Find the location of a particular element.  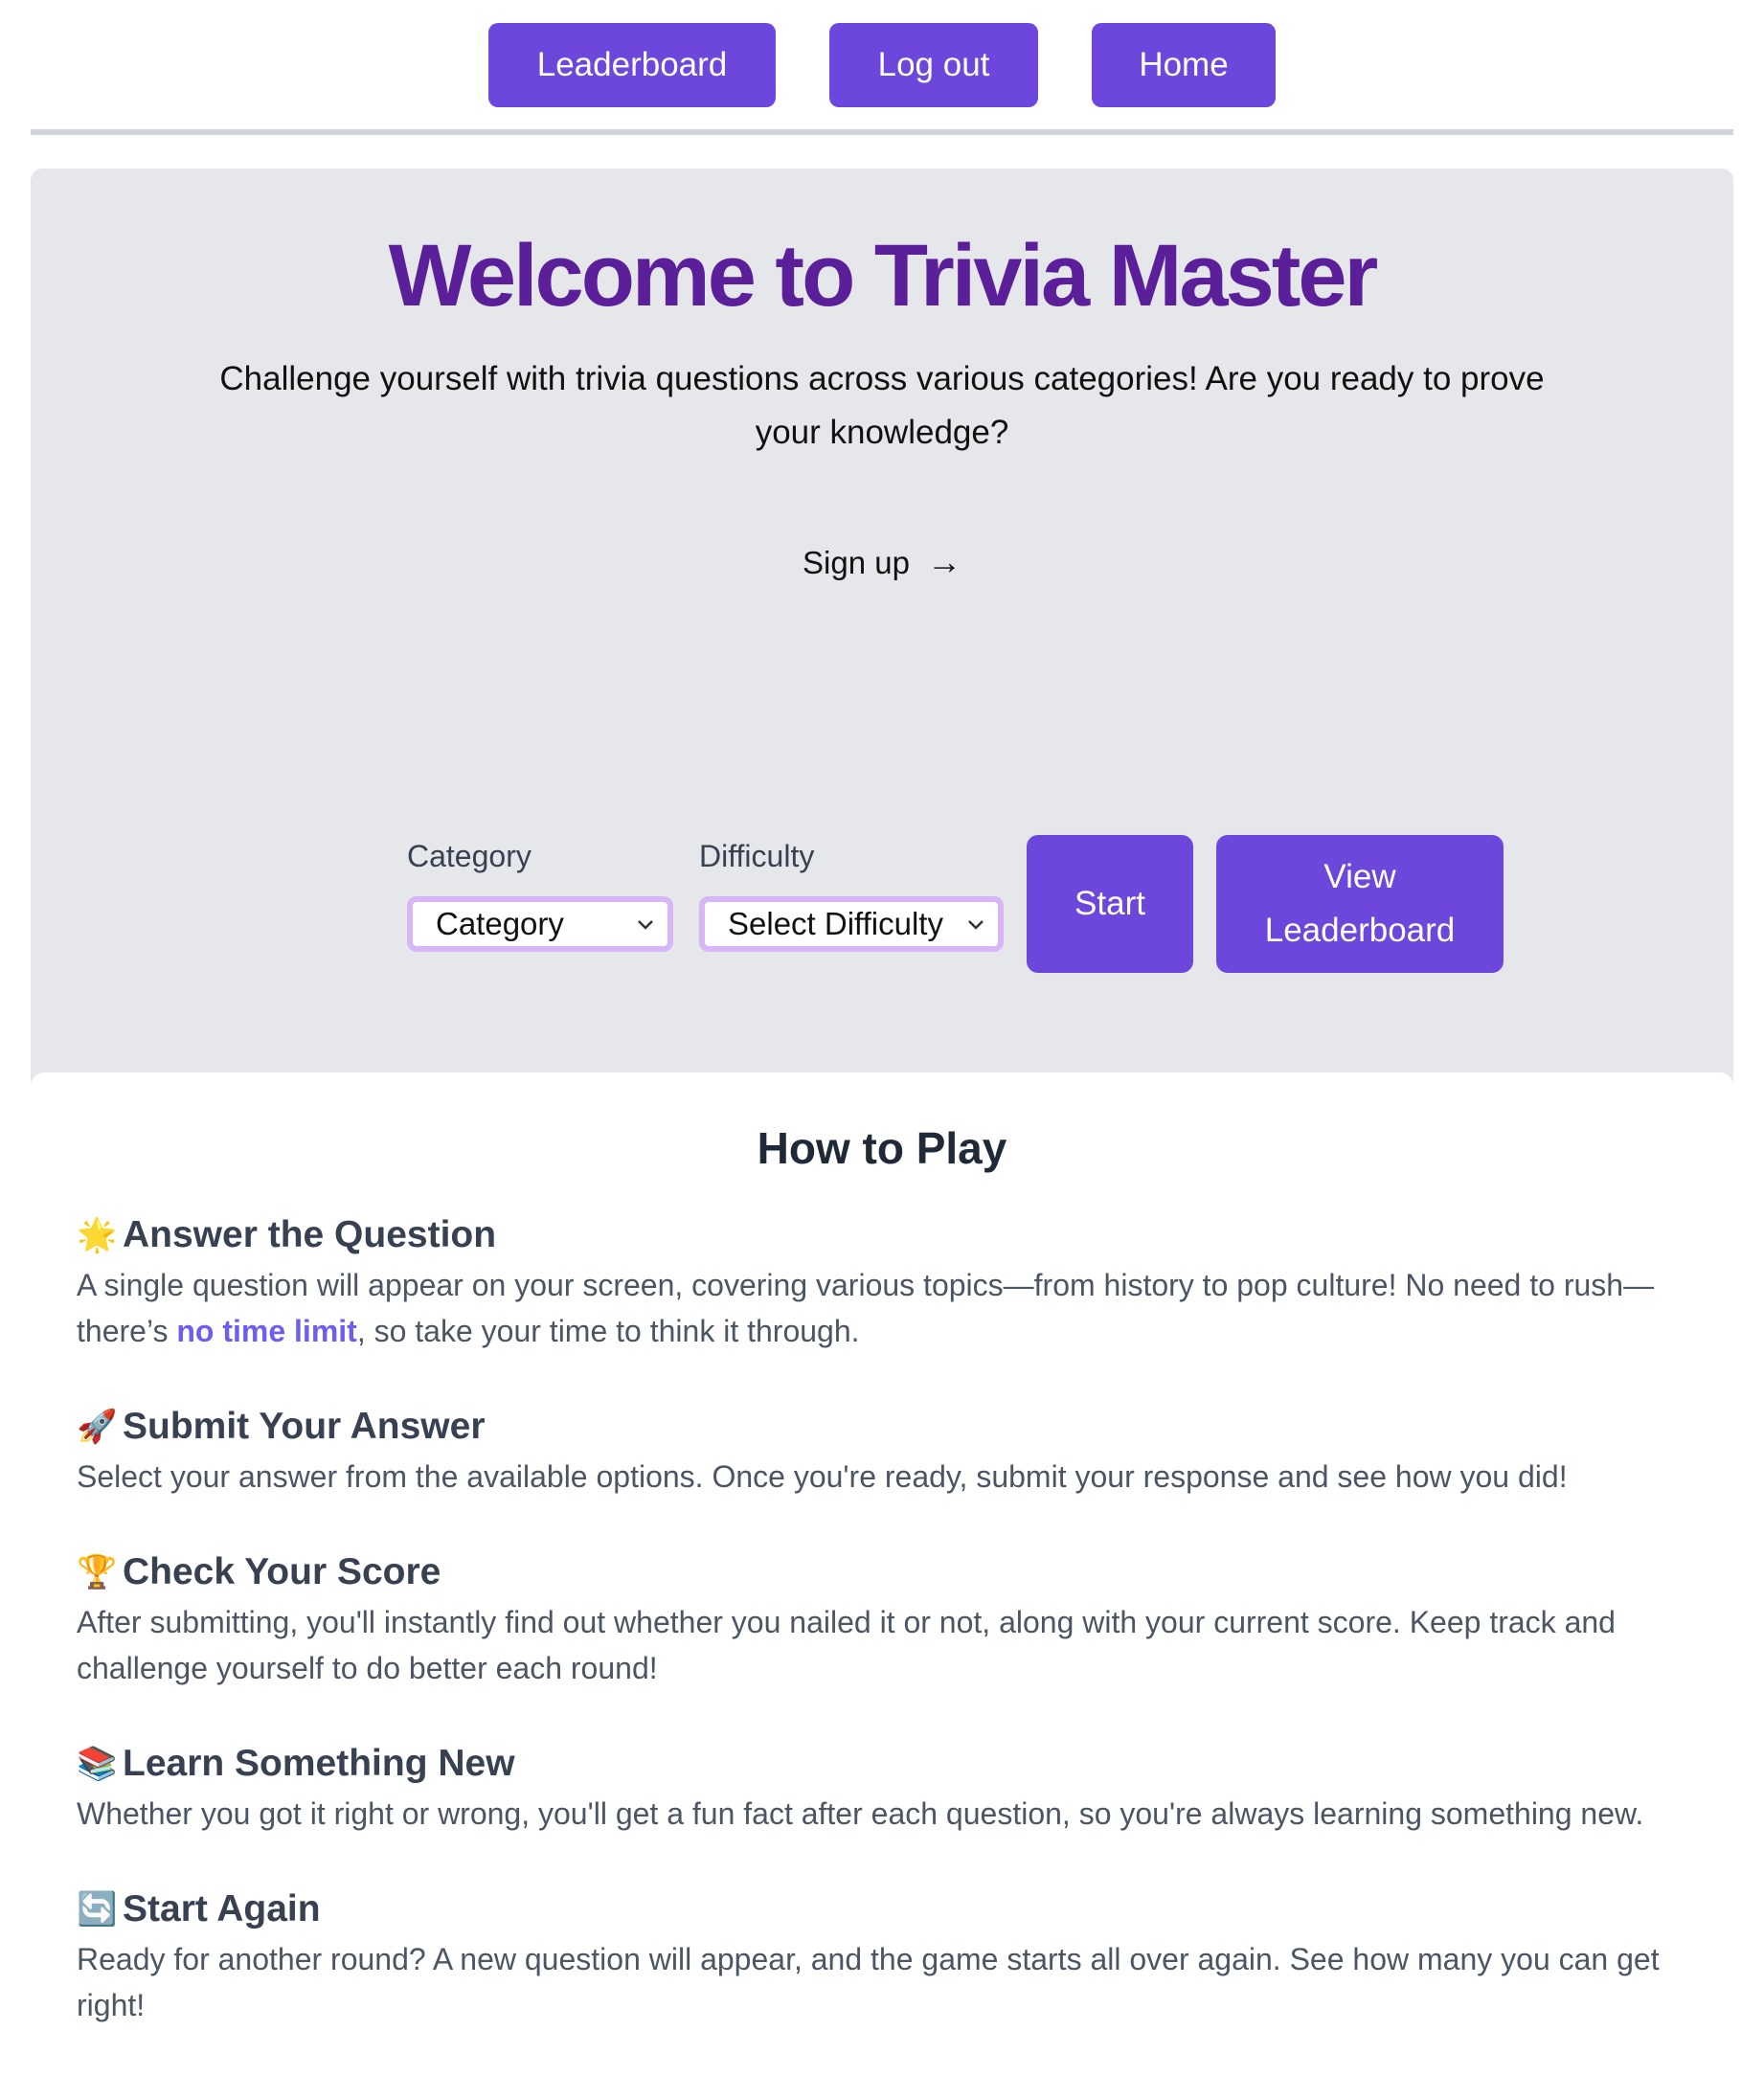

difficulty-select: Select Difficulty is located at coordinates (851, 924).